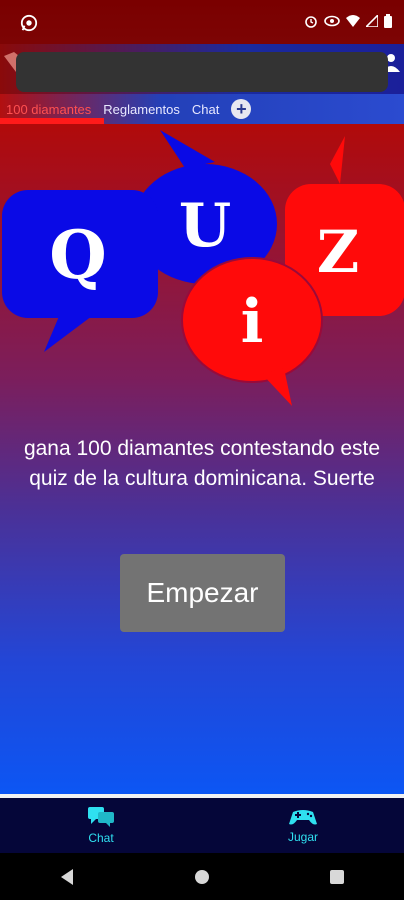 The width and height of the screenshot is (404, 900). Describe the element at coordinates (337, 877) in the screenshot. I see `recents-icon` at that location.